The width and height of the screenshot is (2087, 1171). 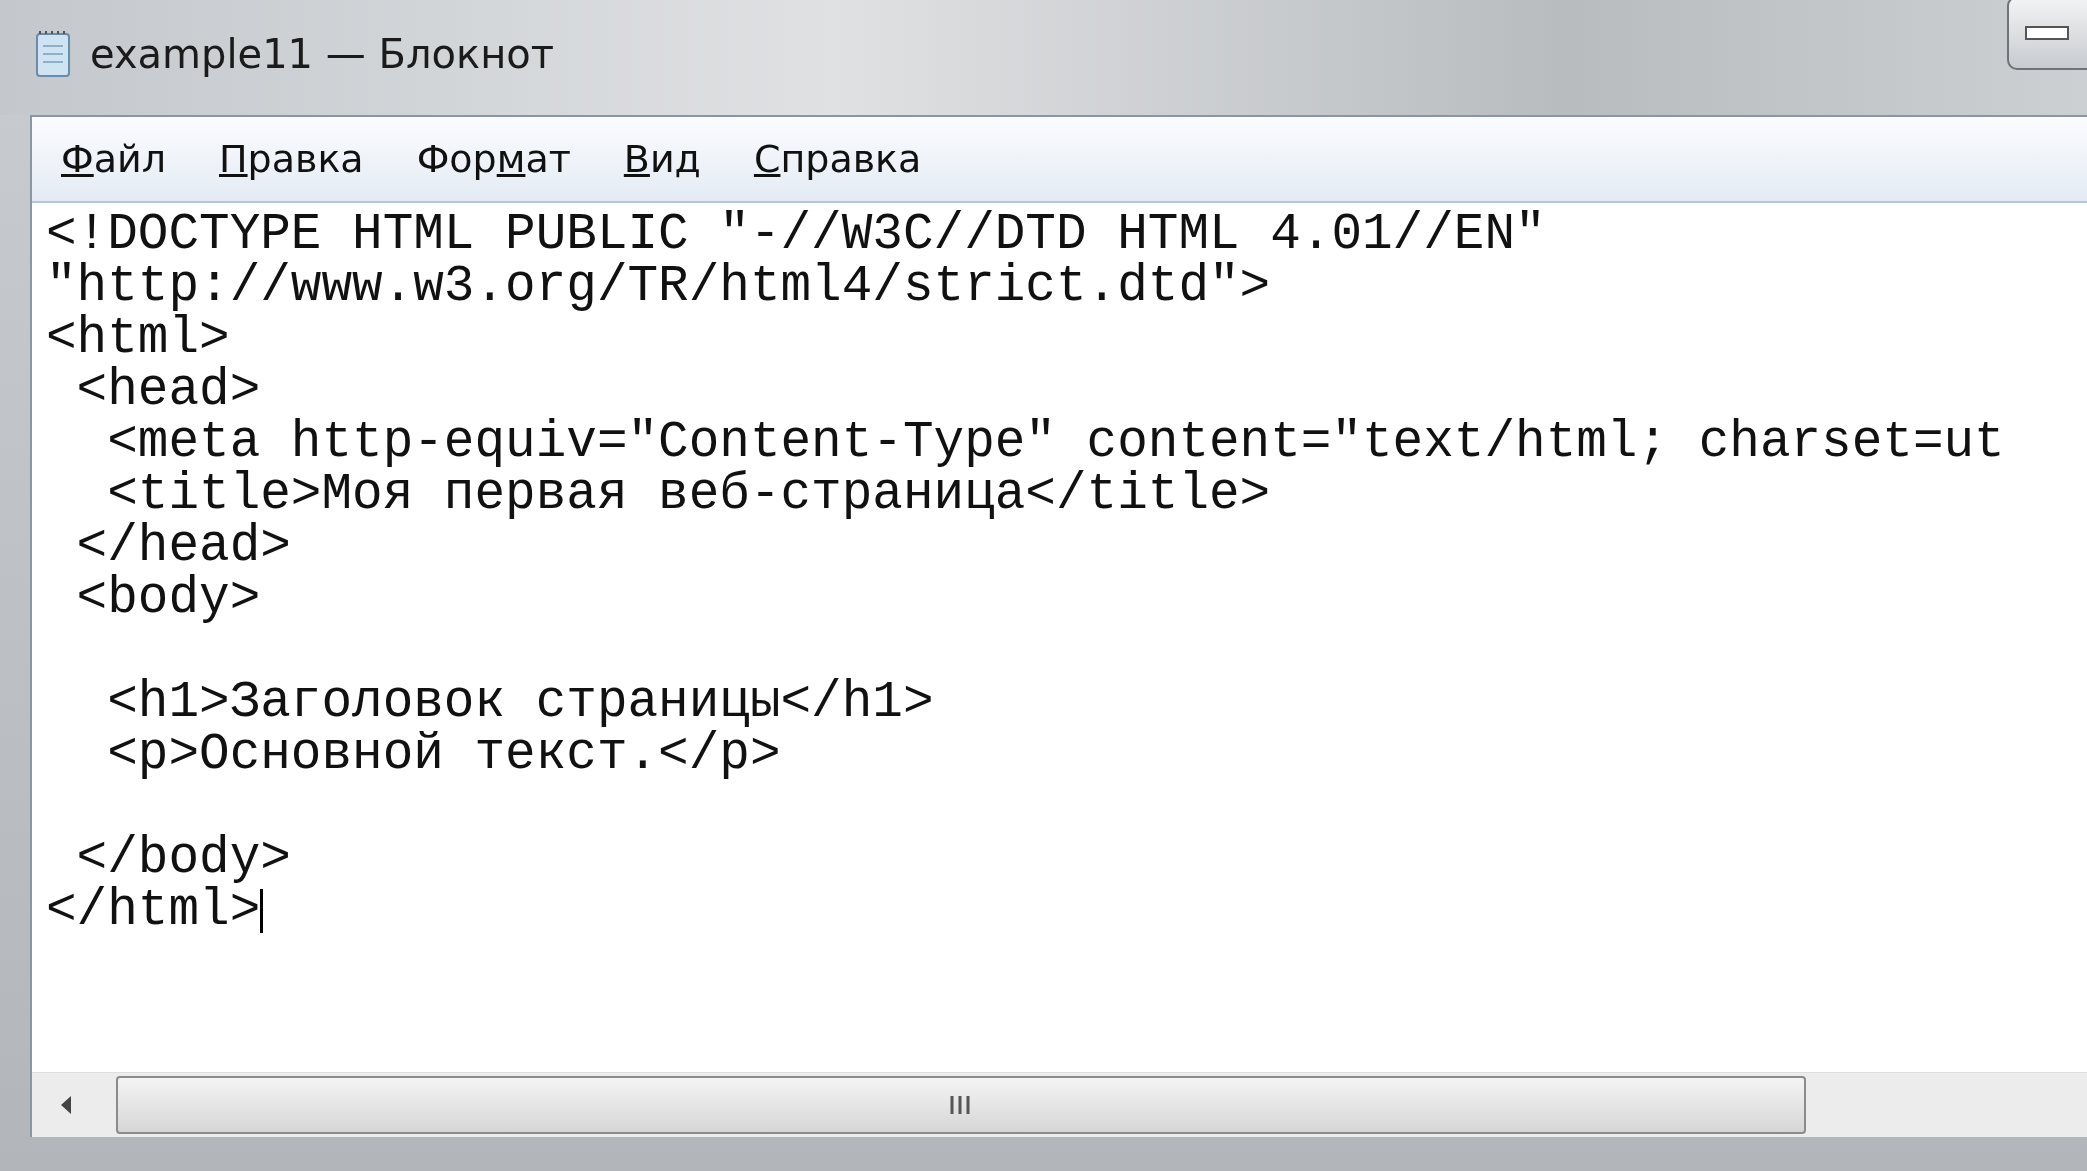 I want to click on code-line: <p>Основной текст.</p>, so click(x=443, y=755).